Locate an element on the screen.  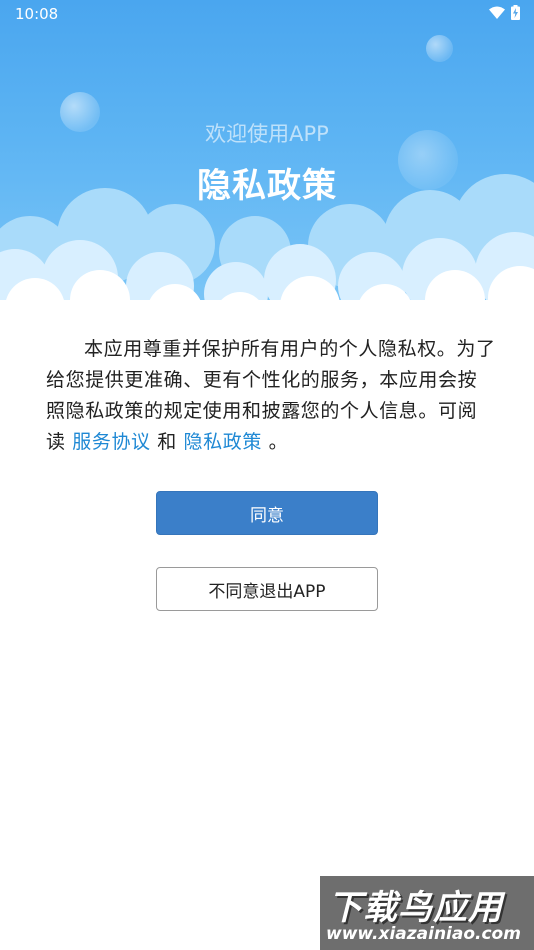
clouds-decoration is located at coordinates (267, 242).